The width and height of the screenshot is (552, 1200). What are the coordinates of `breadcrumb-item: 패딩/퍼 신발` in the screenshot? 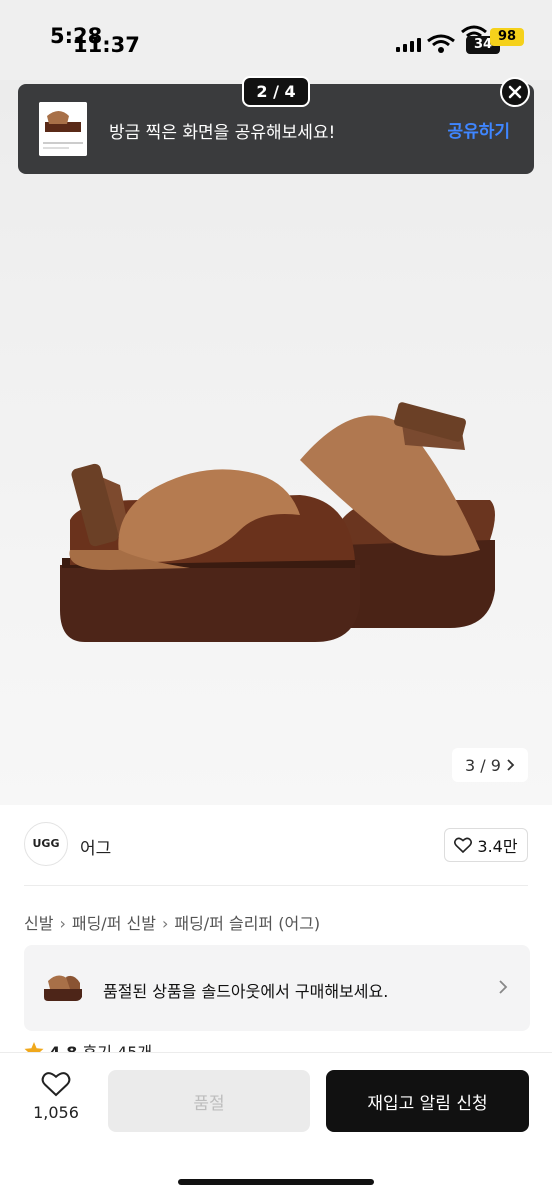 It's located at (114, 923).